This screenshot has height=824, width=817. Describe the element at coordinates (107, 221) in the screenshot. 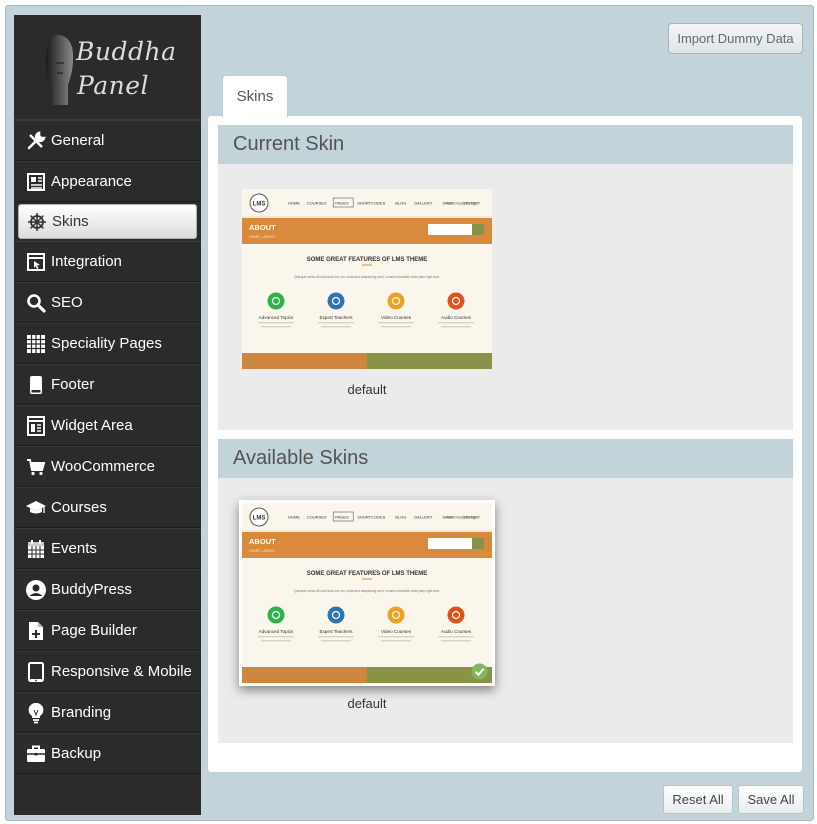

I see `sidebar-item-skins: Skins` at that location.